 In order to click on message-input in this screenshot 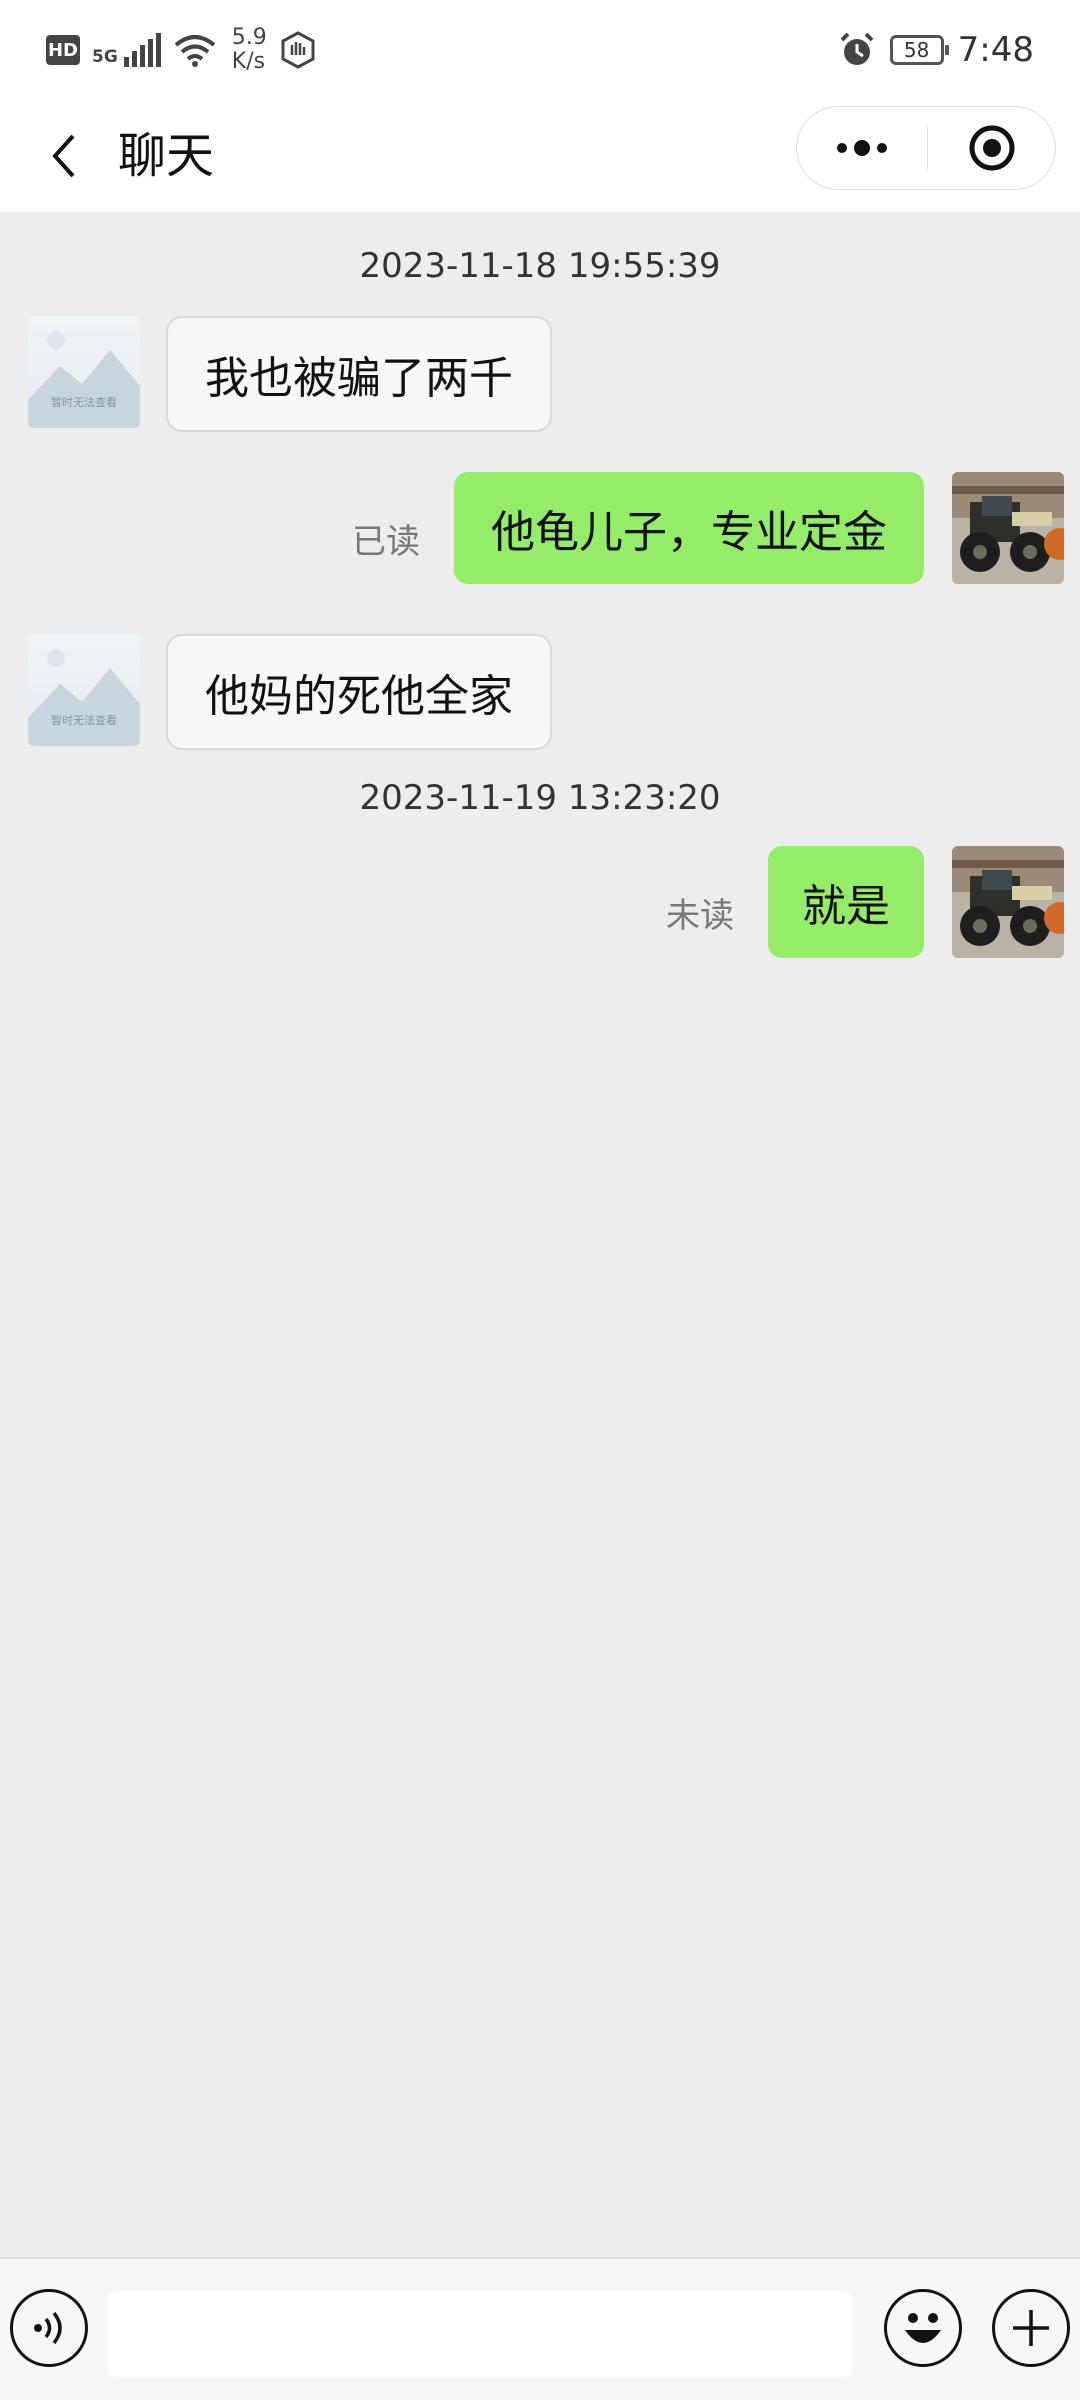, I will do `click(480, 2334)`.